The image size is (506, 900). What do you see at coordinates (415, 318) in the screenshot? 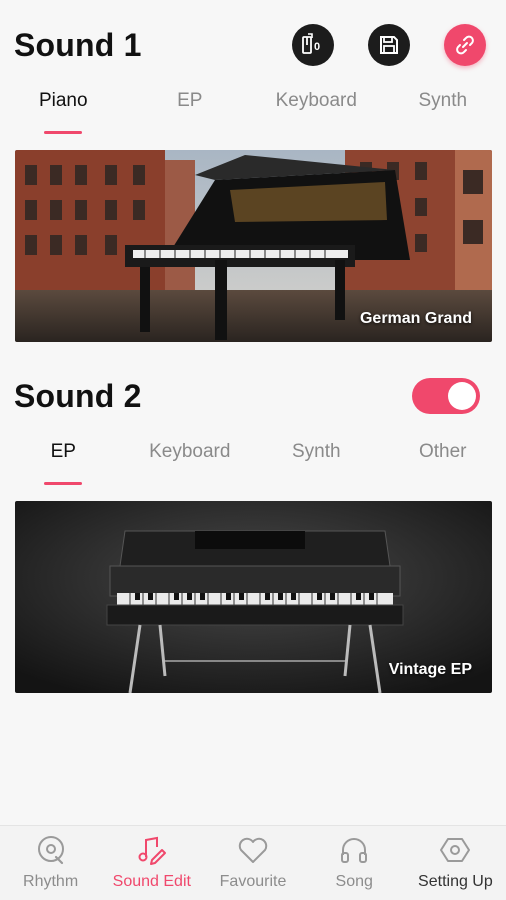
I see `sound1-card-label: German Grand` at bounding box center [415, 318].